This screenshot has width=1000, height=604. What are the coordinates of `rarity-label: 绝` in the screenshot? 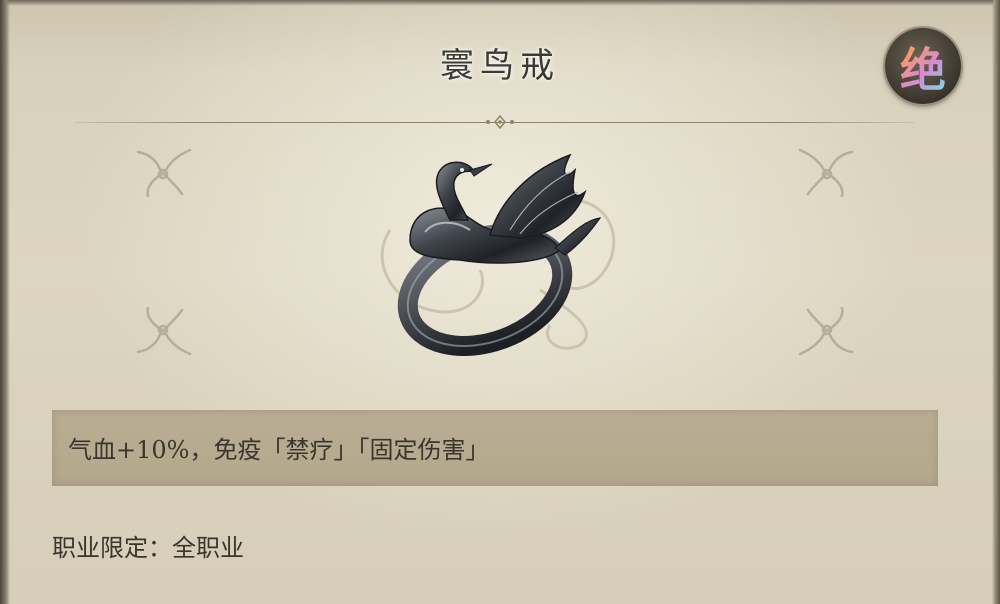 It's located at (923, 67).